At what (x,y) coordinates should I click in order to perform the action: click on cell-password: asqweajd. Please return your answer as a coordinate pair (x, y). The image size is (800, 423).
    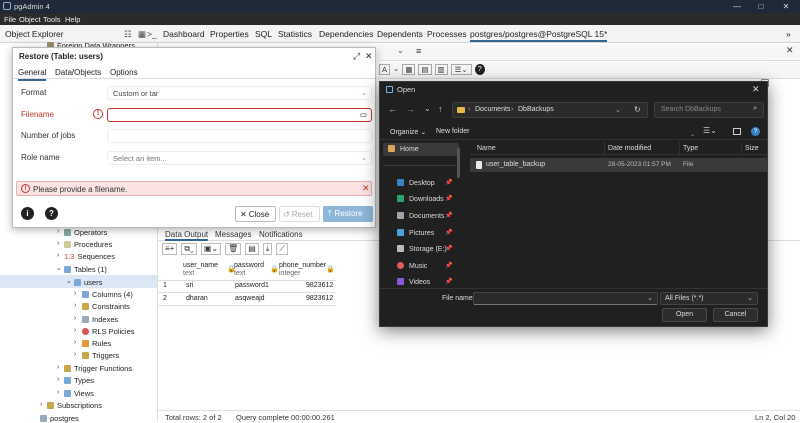
    Looking at the image, I should click on (250, 298).